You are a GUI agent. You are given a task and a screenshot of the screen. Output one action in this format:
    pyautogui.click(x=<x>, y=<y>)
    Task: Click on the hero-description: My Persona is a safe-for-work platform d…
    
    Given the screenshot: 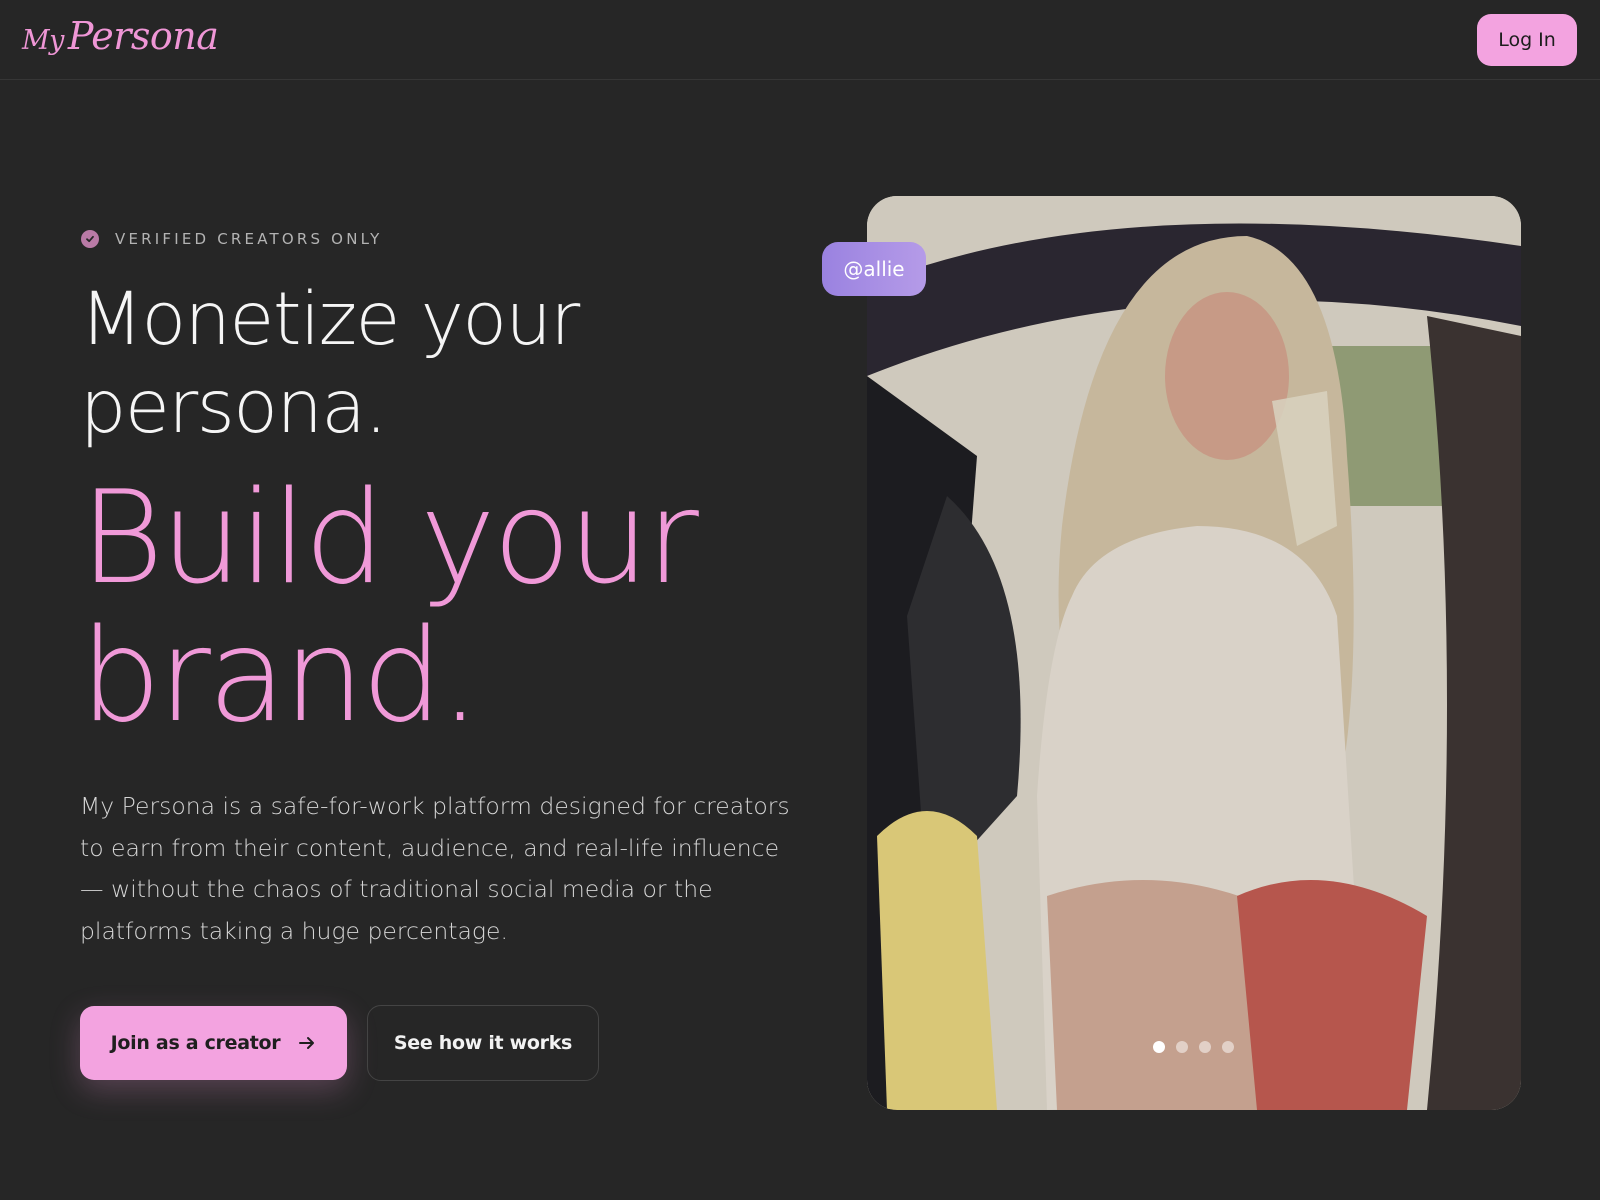 What is the action you would take?
    pyautogui.click(x=435, y=868)
    